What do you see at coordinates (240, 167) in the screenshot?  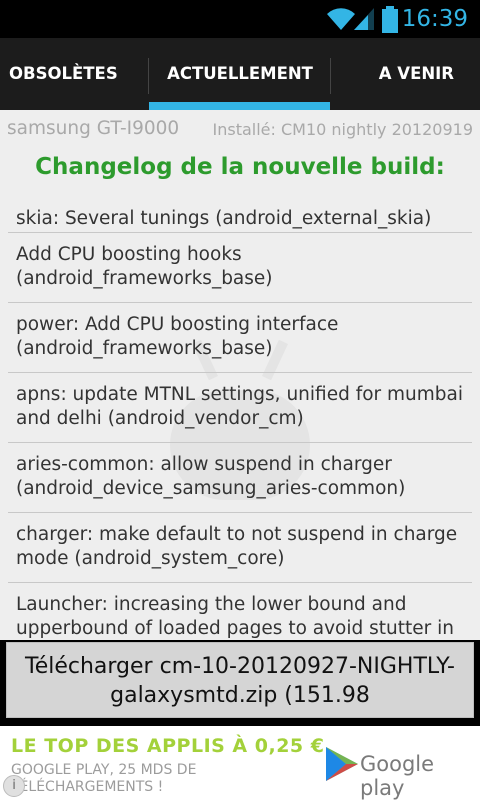 I see `changelog-title: Changelog de la nouvelle build:` at bounding box center [240, 167].